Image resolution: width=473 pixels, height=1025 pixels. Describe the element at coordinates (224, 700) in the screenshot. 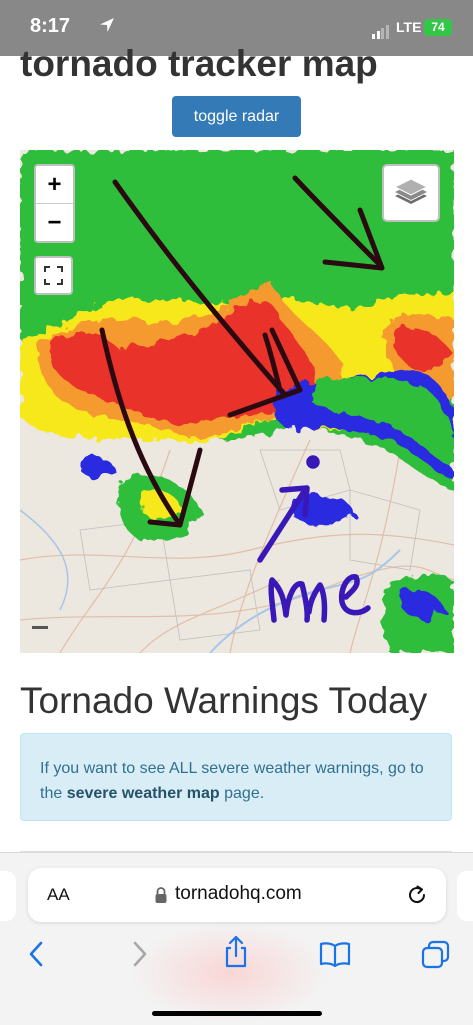

I see `warnings-heading: Tornado Warnings Today` at that location.